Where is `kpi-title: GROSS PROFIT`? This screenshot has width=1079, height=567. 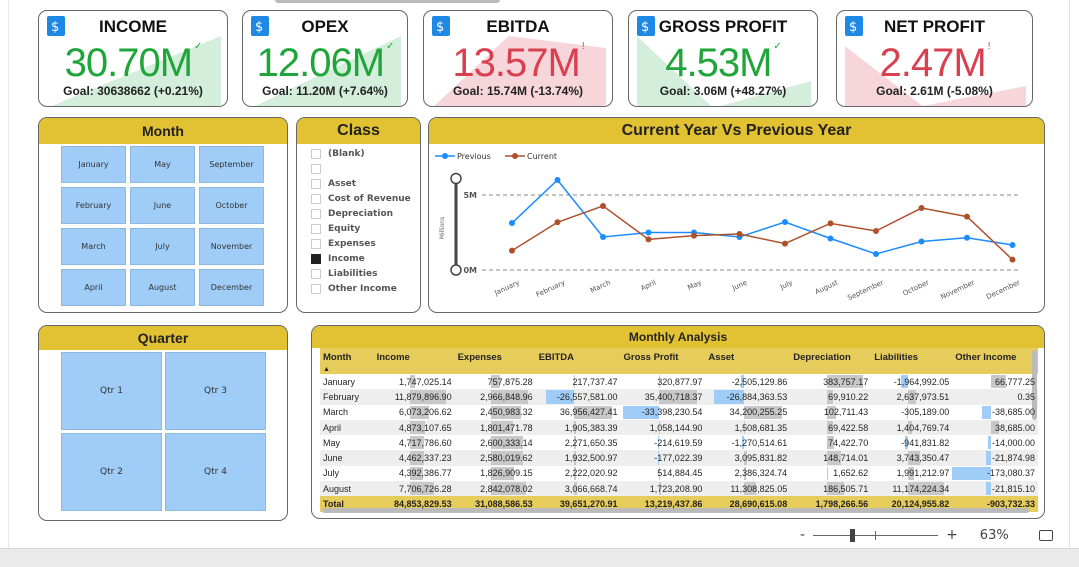
kpi-title: GROSS PROFIT is located at coordinates (723, 26).